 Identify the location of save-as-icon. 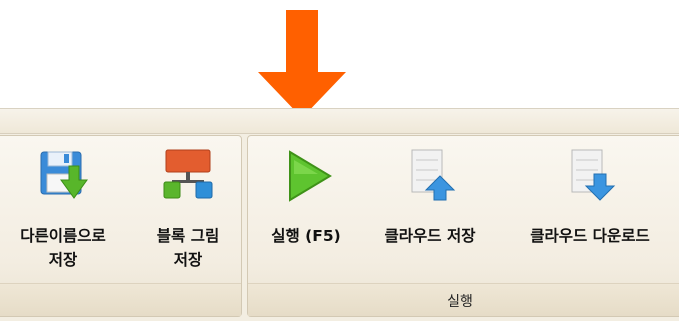
(64, 175).